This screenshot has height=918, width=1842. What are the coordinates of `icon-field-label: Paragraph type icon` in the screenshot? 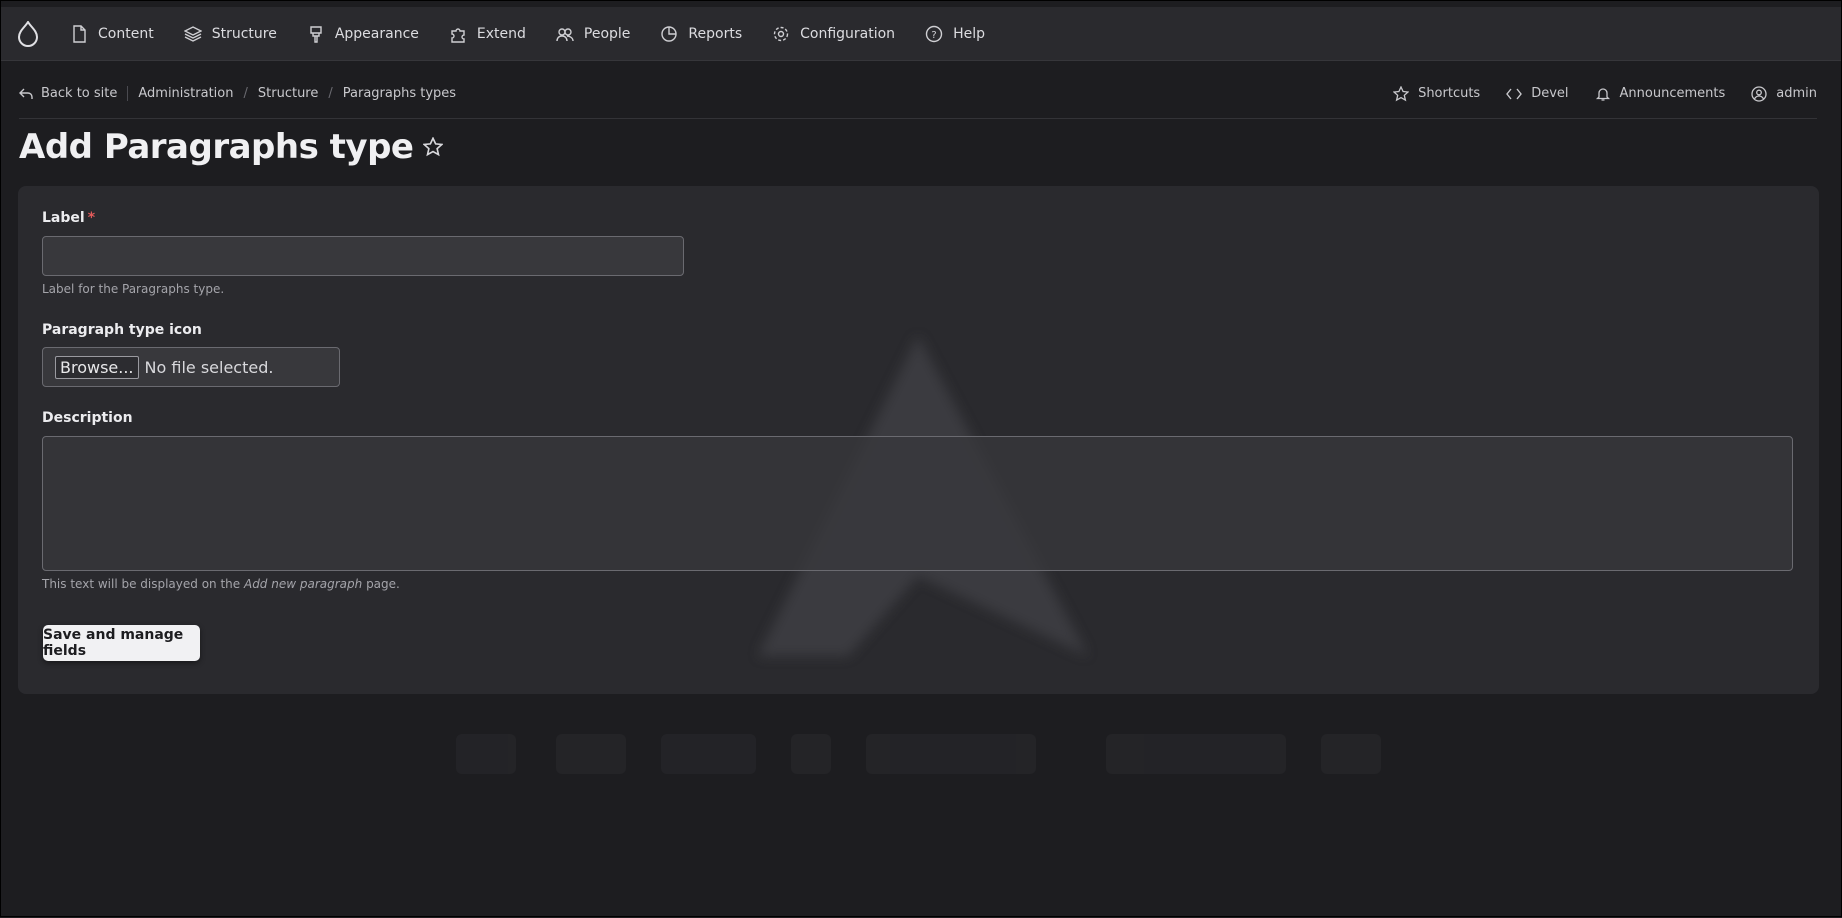 It's located at (122, 330).